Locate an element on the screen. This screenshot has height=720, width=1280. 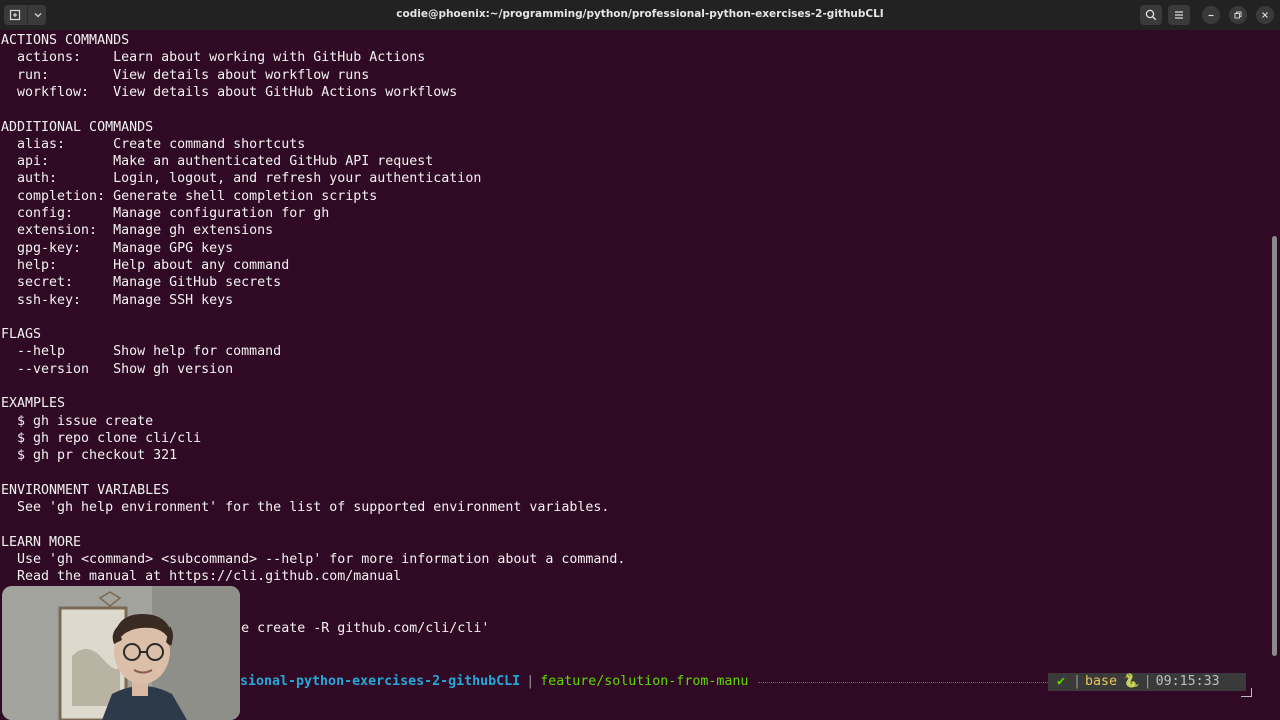
terminal-line: ACTIONS COMMANDS is located at coordinates (65, 40).